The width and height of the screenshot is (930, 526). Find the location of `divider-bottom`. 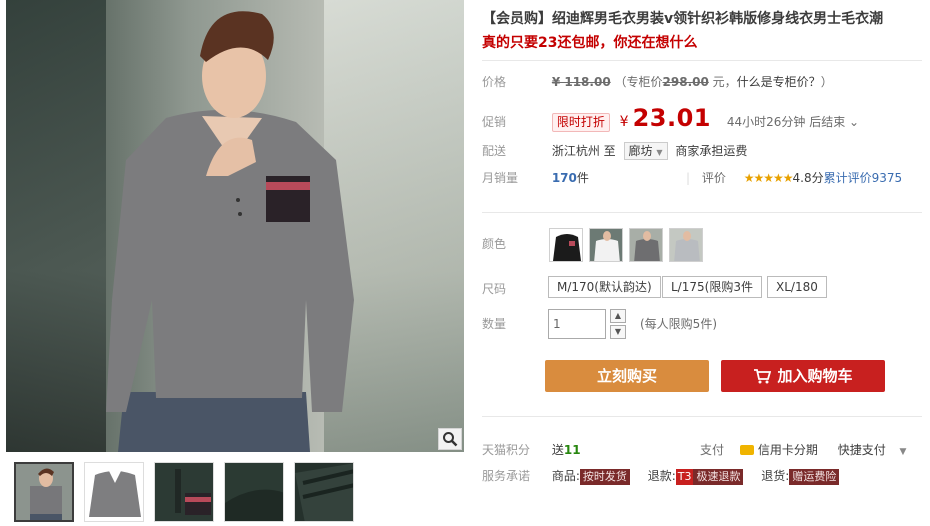

divider-bottom is located at coordinates (702, 416).